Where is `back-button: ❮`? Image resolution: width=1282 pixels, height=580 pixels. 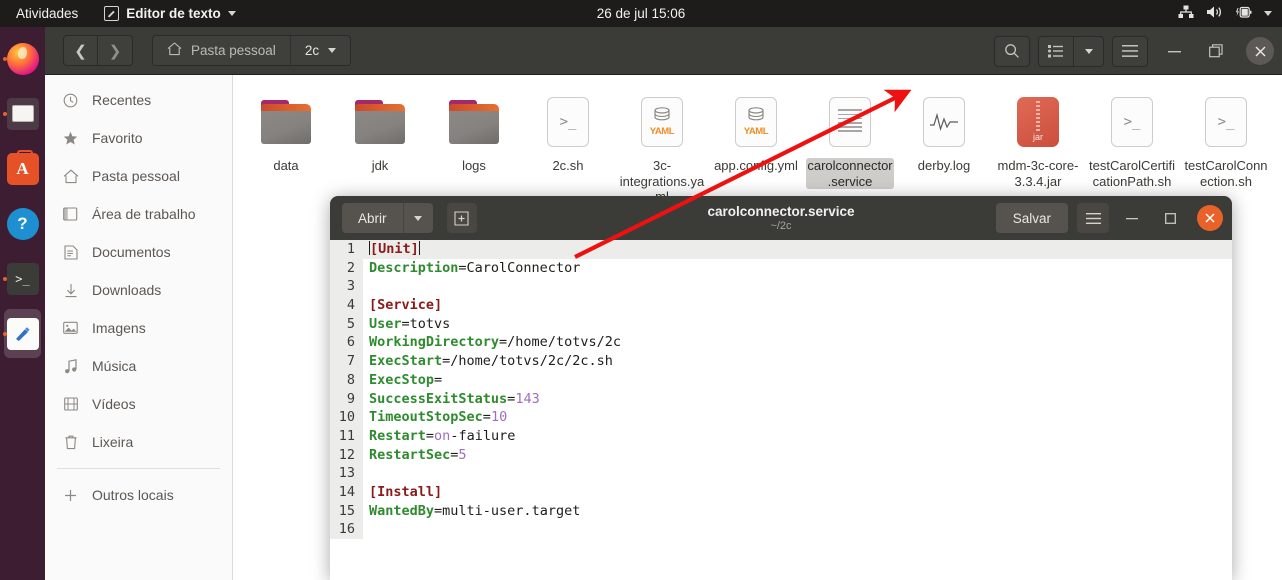
back-button: ❮ is located at coordinates (80, 50).